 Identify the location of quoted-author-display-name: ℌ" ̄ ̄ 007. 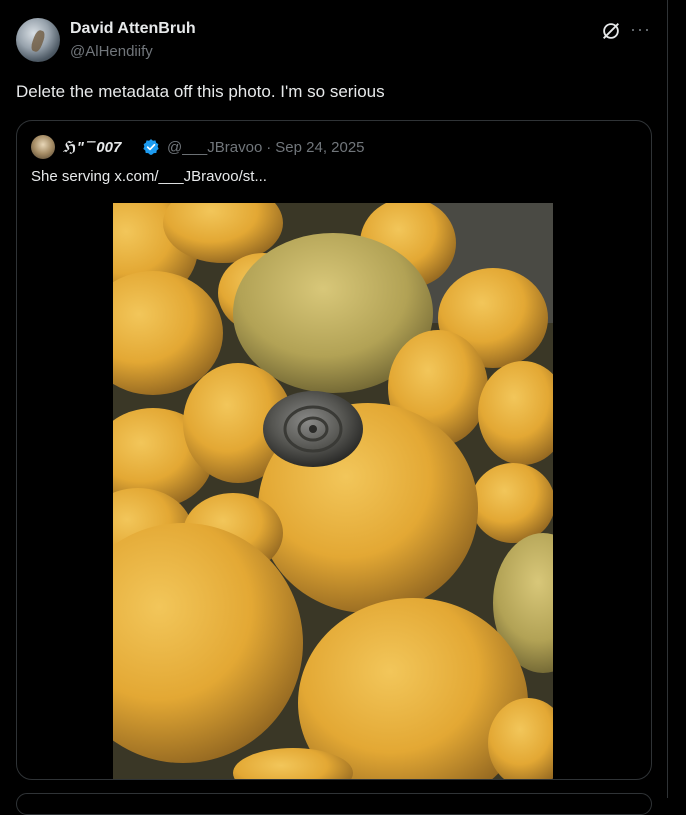
(92, 147).